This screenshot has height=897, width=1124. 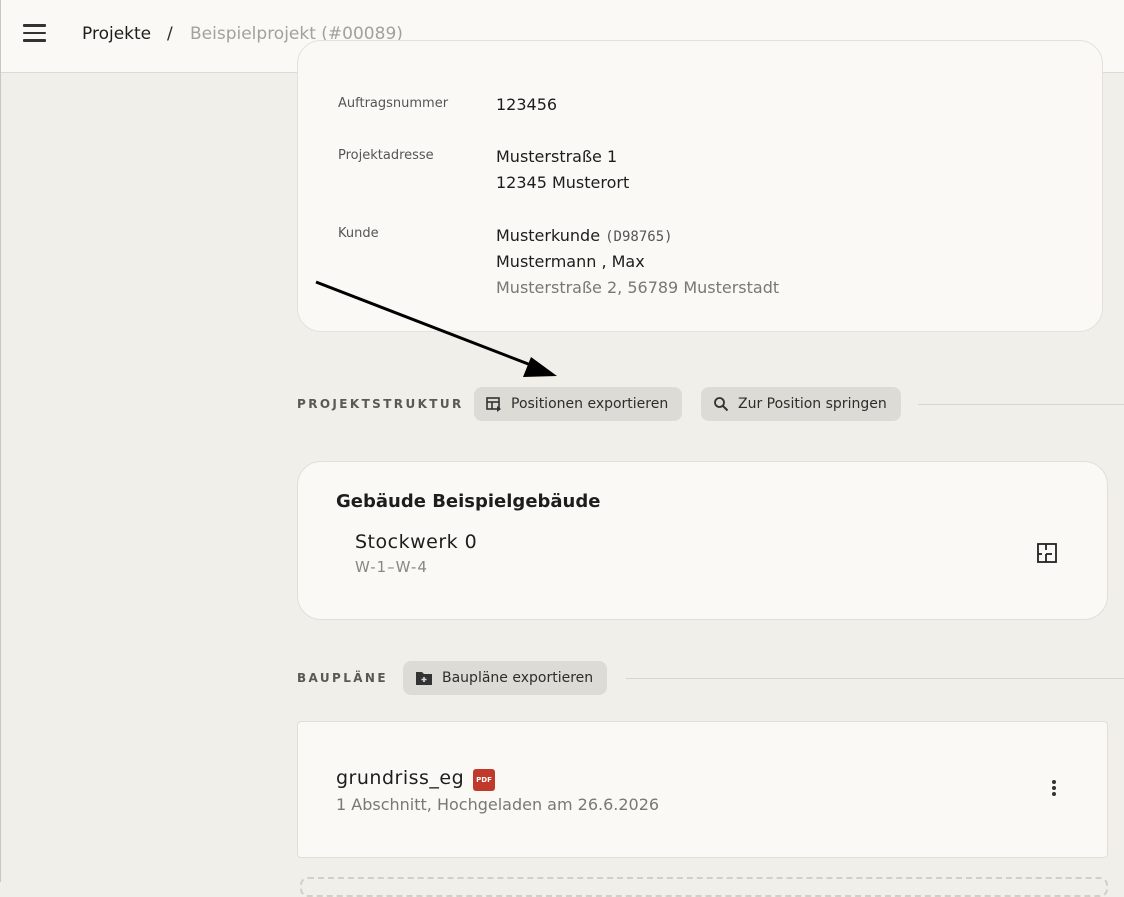 I want to click on export-positions-label: Positionen exportieren, so click(x=590, y=404).